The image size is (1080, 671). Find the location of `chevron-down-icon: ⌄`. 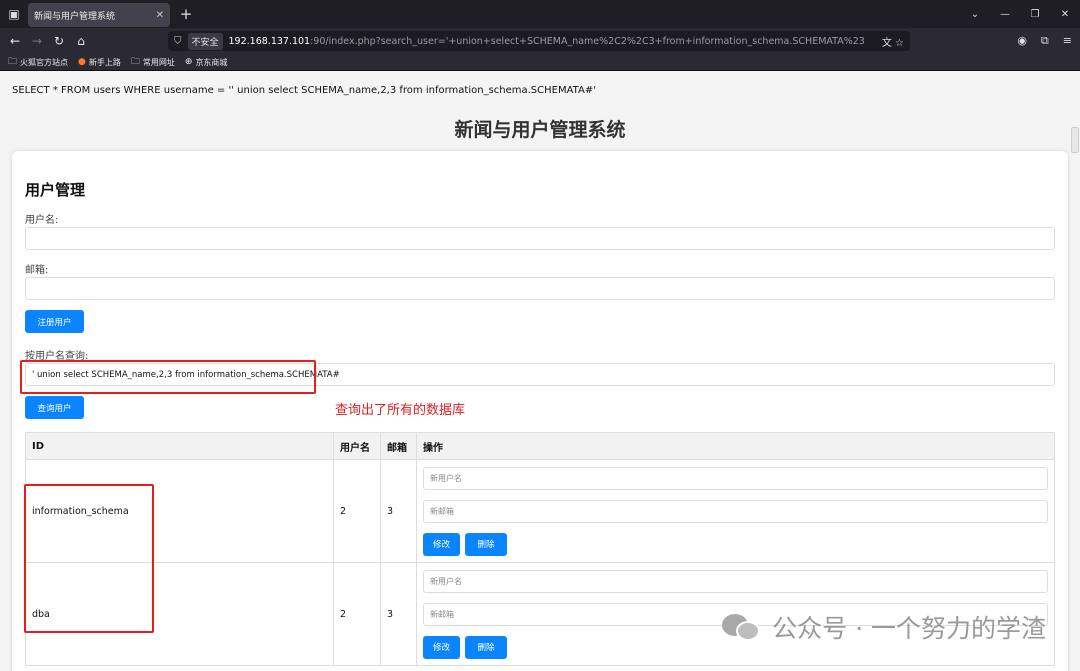

chevron-down-icon: ⌄ is located at coordinates (975, 14).